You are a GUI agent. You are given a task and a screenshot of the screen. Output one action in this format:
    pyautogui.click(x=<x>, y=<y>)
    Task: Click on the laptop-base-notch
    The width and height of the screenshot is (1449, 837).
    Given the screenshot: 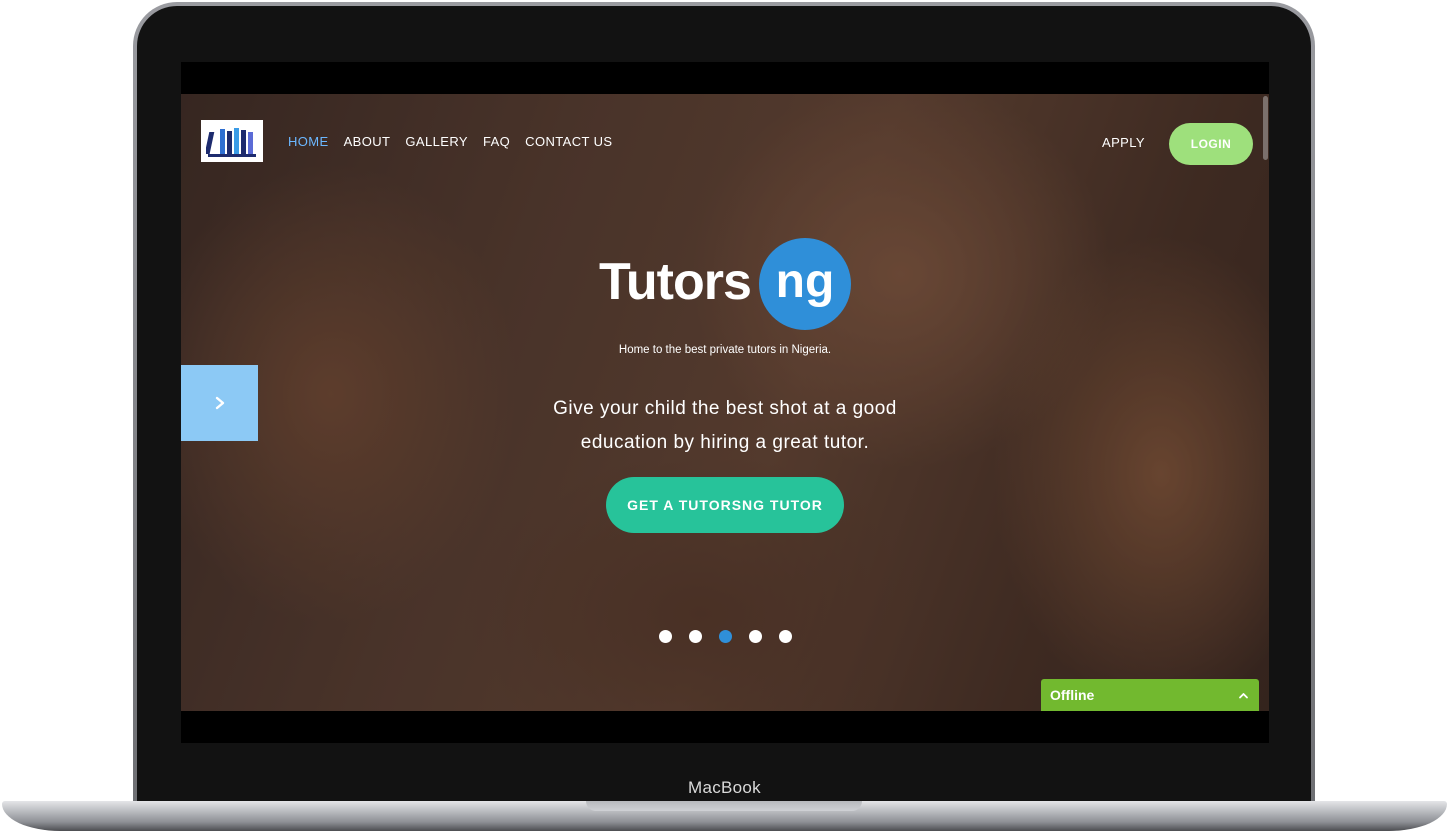 What is the action you would take?
    pyautogui.click(x=724, y=806)
    